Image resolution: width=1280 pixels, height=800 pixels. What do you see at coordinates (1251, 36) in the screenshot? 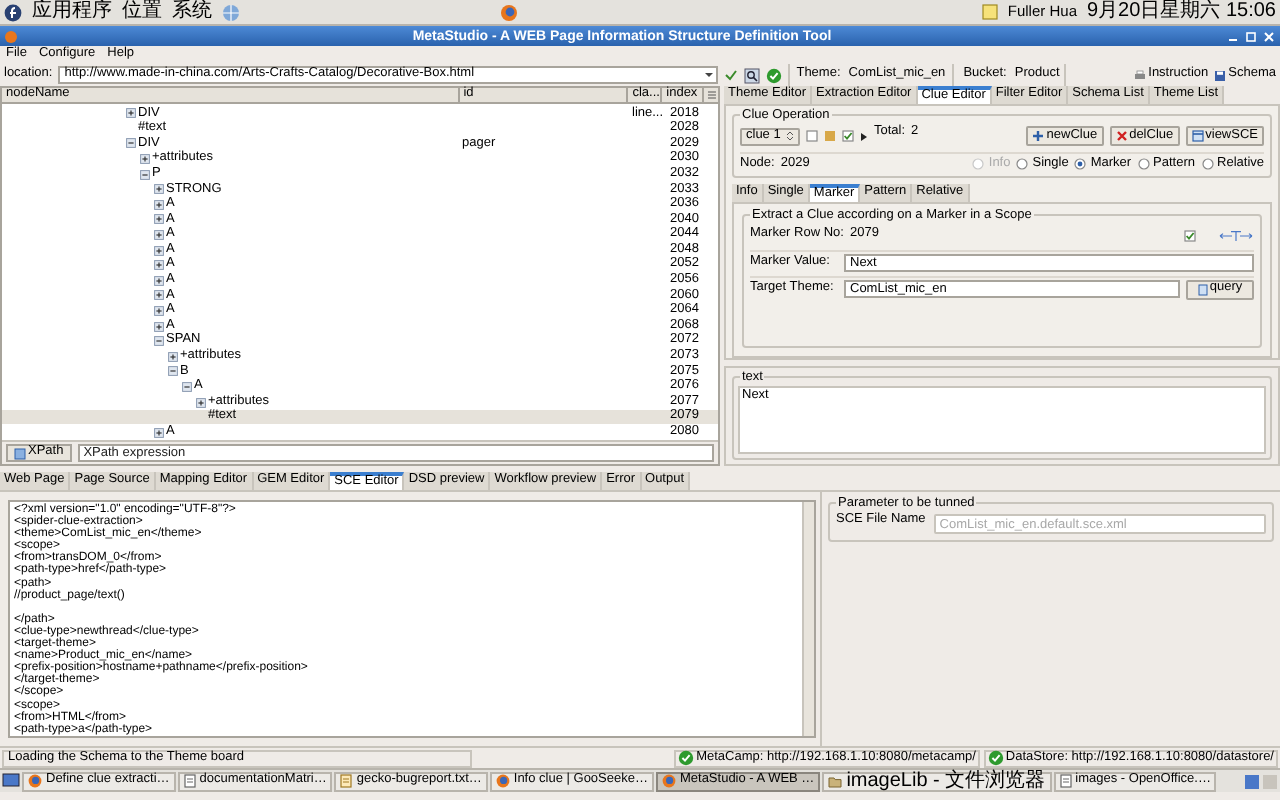
I see `maximize-icon` at bounding box center [1251, 36].